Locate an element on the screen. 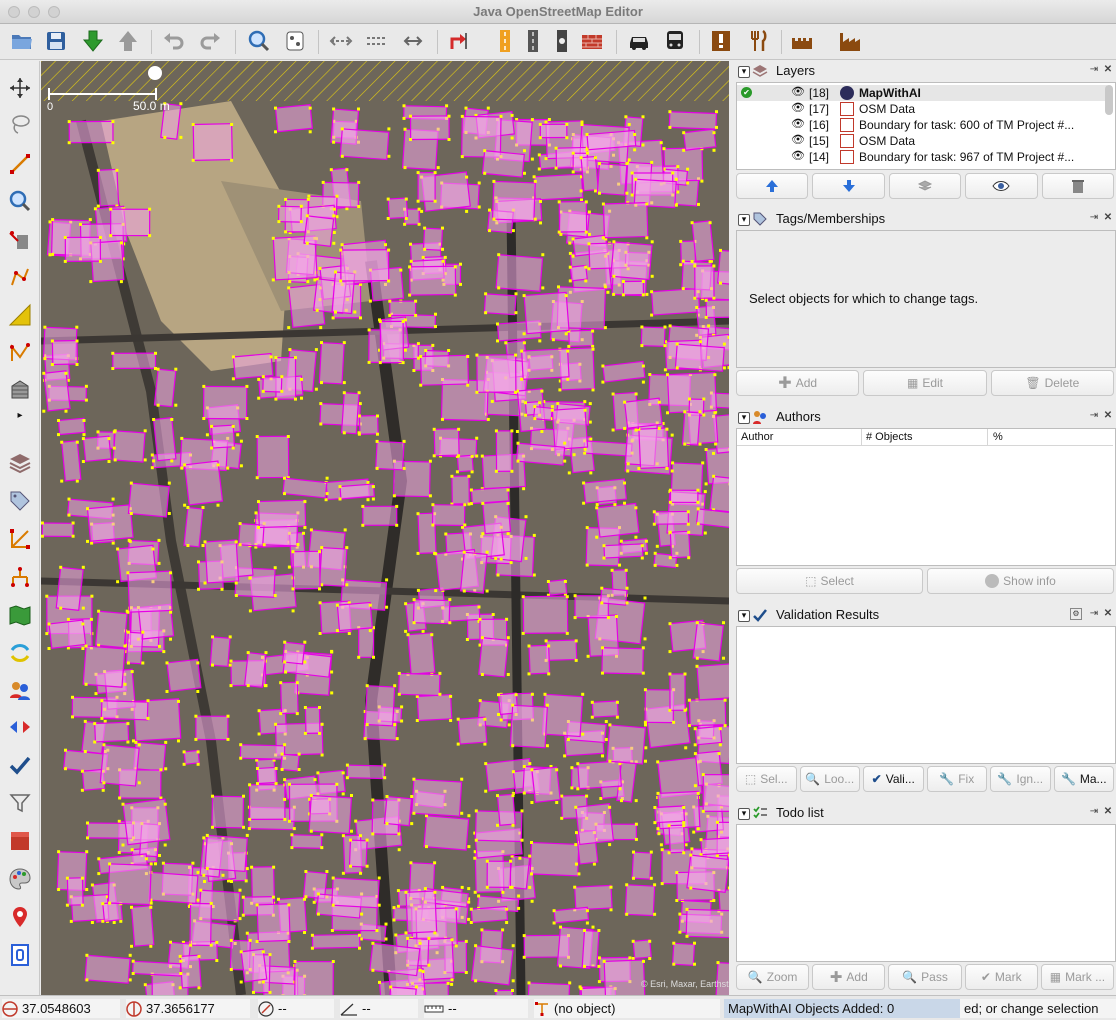 This screenshot has width=1116, height=1020. preferences-button is located at coordinates (295, 41).